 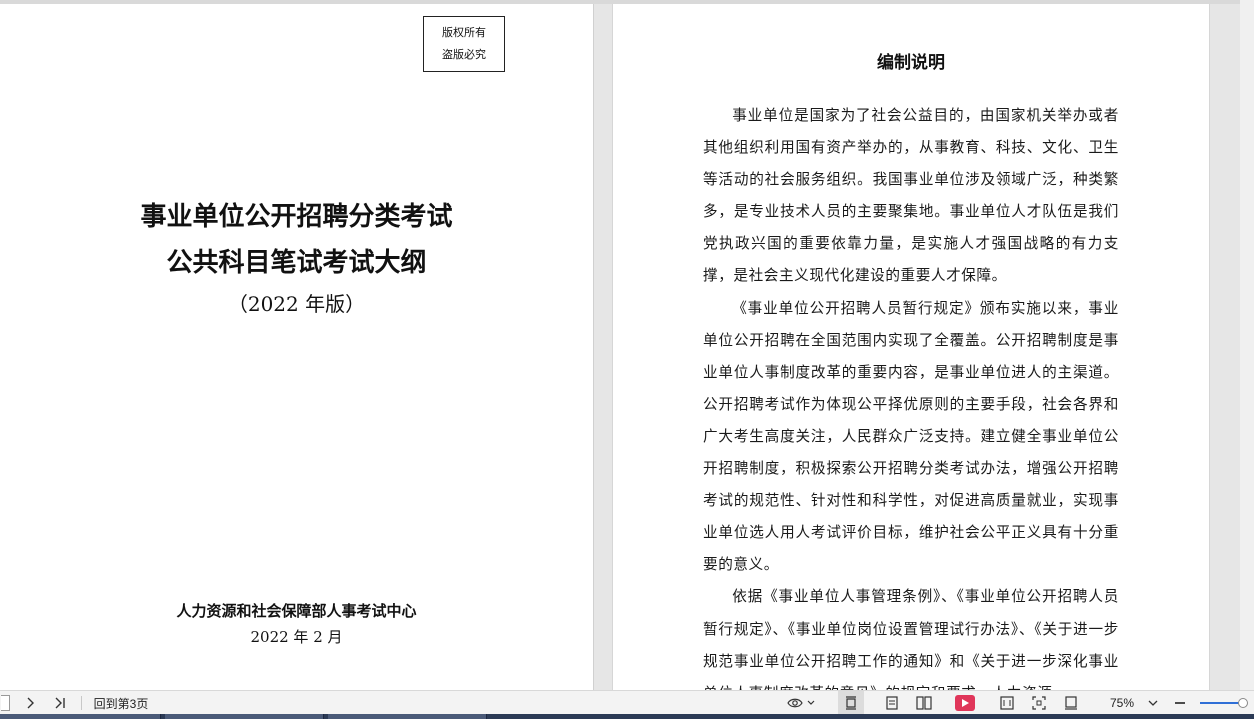 What do you see at coordinates (296, 637) in the screenshot?
I see `cover-date: 2022 年 2 月` at bounding box center [296, 637].